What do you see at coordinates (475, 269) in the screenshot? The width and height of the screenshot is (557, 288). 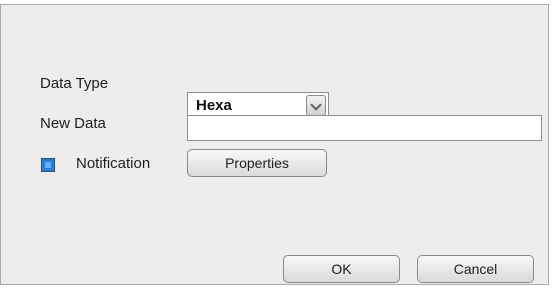 I see `cancel-button: Cancel` at bounding box center [475, 269].